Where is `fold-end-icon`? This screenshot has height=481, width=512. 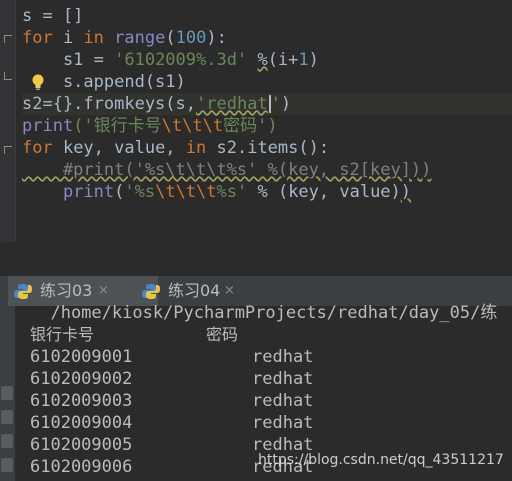 fold-end-icon is located at coordinates (8, 76).